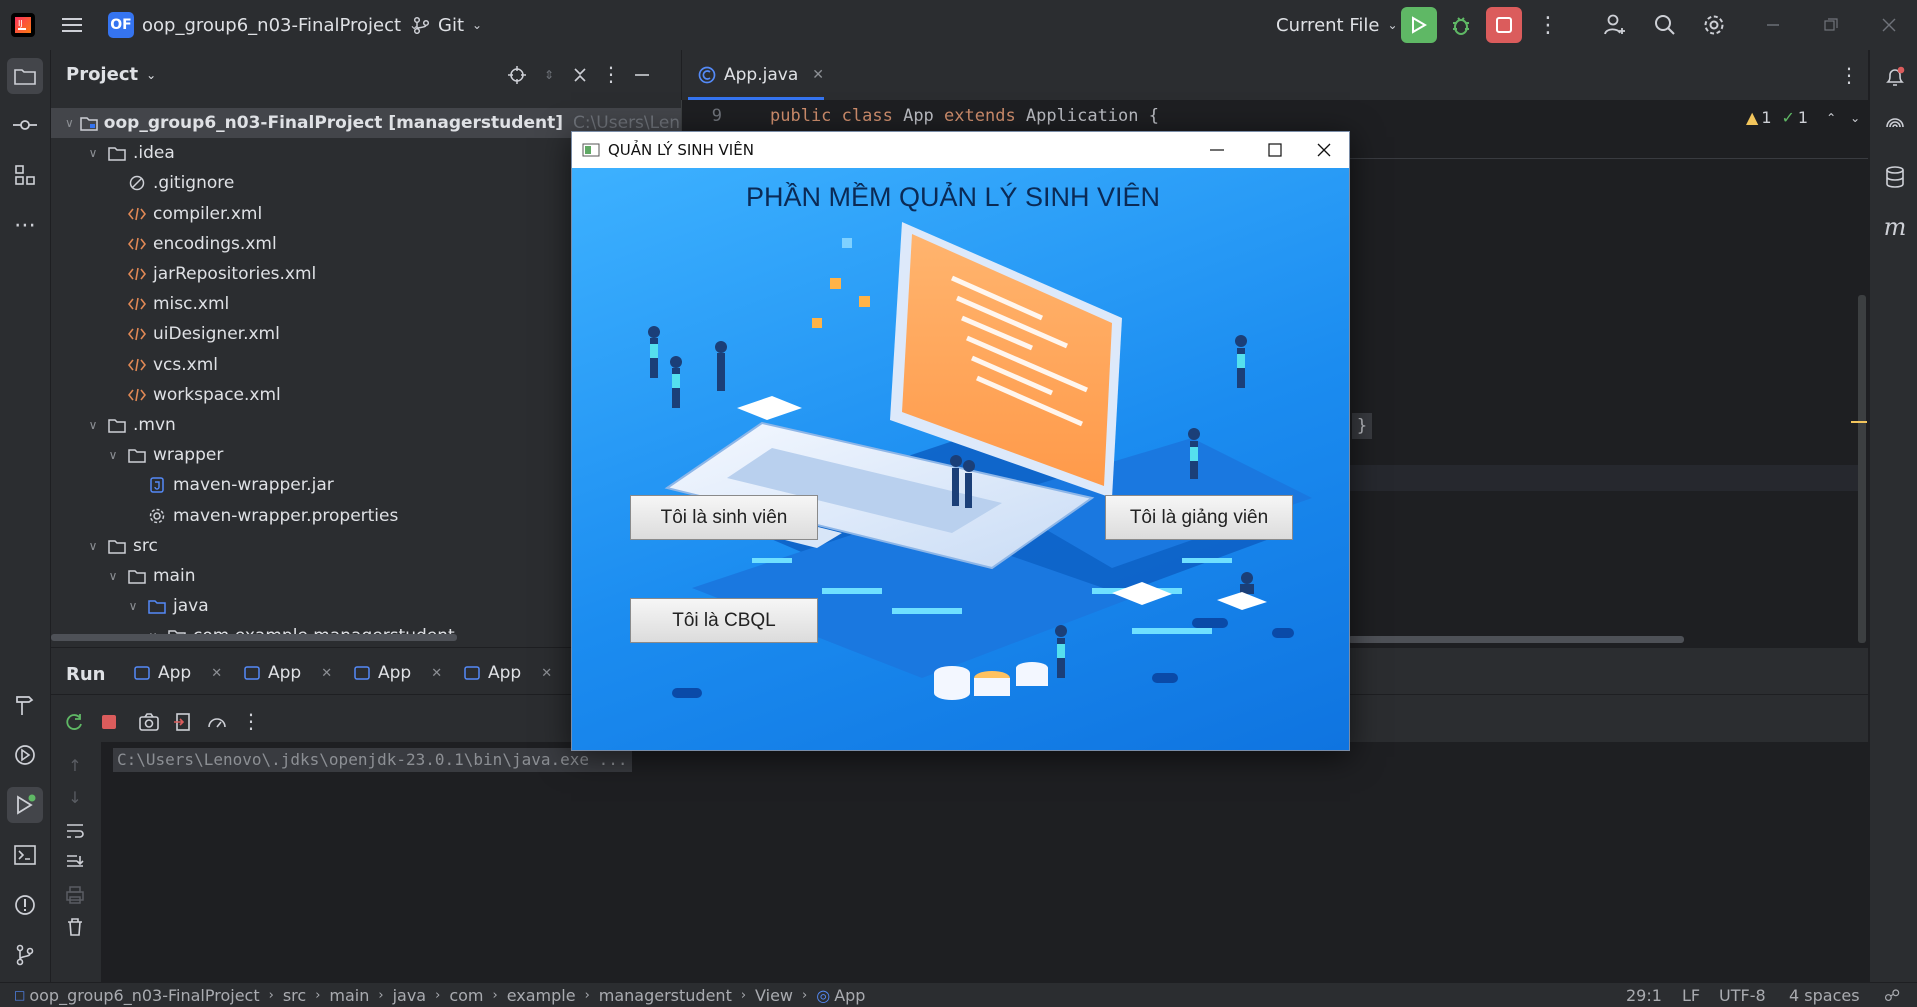 Image resolution: width=1917 pixels, height=1007 pixels. I want to click on more-actions-icon: ⋮, so click(1548, 25).